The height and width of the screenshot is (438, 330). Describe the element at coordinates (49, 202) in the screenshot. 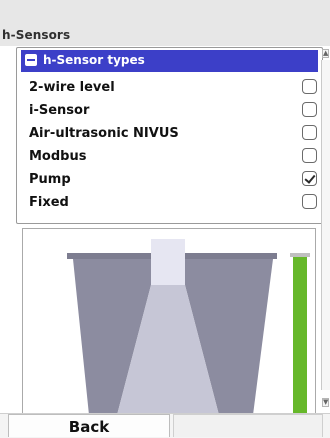

I see `list-item-label: Fixed` at that location.